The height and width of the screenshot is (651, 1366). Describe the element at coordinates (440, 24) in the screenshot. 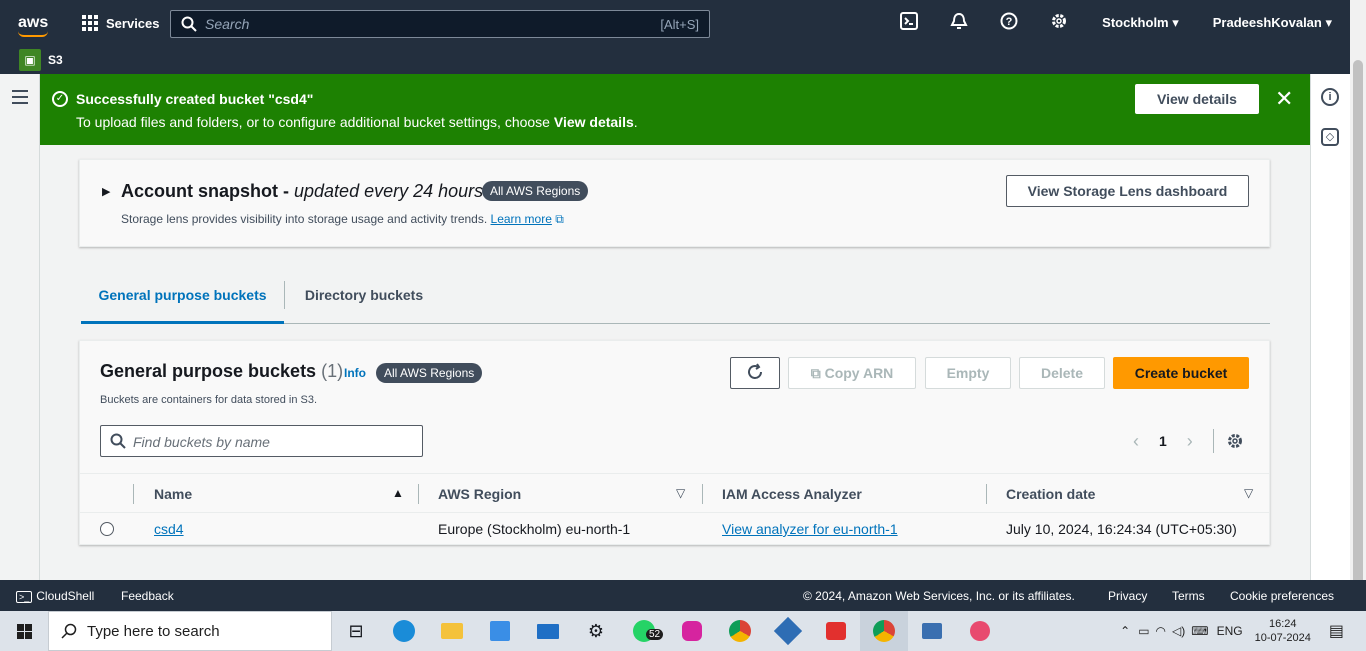

I see `search-input: Search [Alt+S]` at that location.